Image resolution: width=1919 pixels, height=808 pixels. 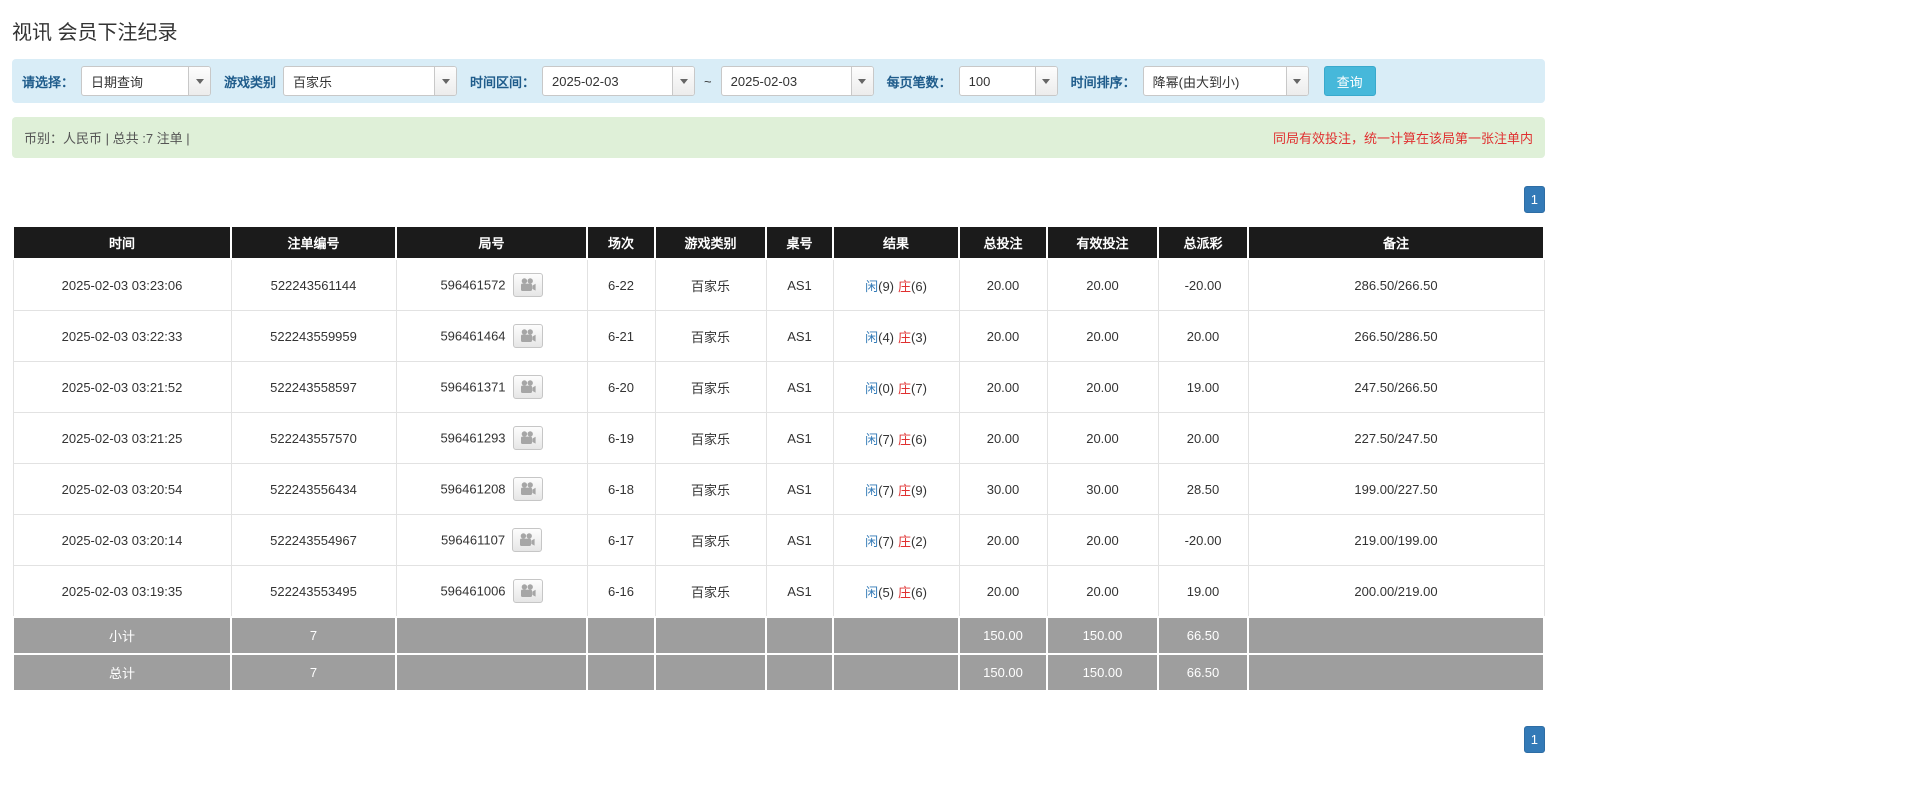 I want to click on game-type-select: 百家乐, so click(x=370, y=81).